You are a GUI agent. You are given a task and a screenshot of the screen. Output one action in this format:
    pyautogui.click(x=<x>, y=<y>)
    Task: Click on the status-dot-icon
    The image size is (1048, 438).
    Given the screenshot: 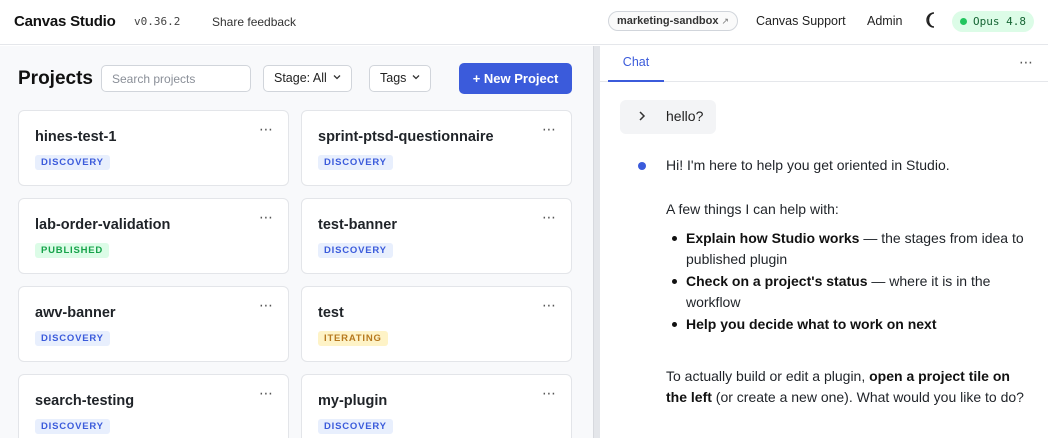 What is the action you would take?
    pyautogui.click(x=963, y=21)
    